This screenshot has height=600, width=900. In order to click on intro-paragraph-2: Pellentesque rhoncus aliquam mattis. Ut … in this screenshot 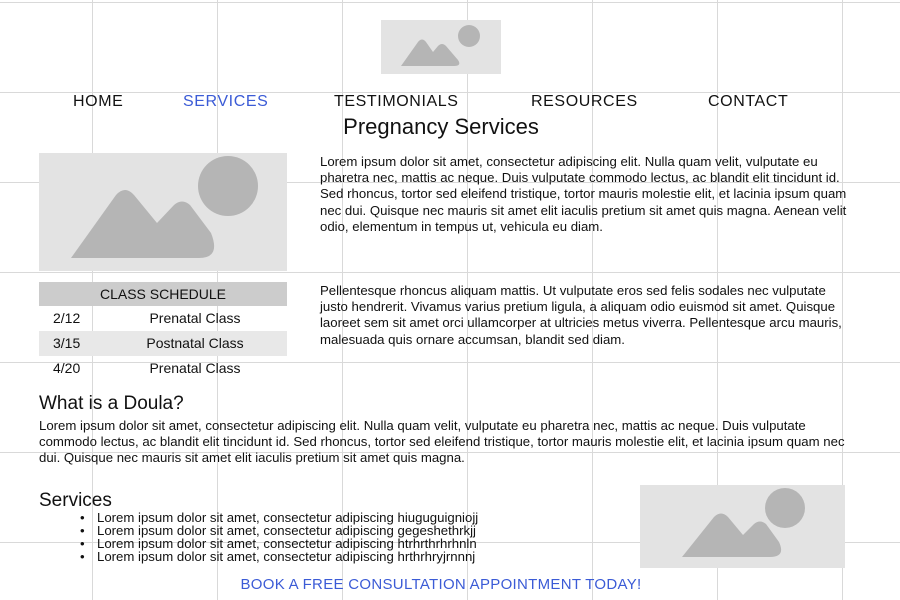, I will do `click(581, 315)`.